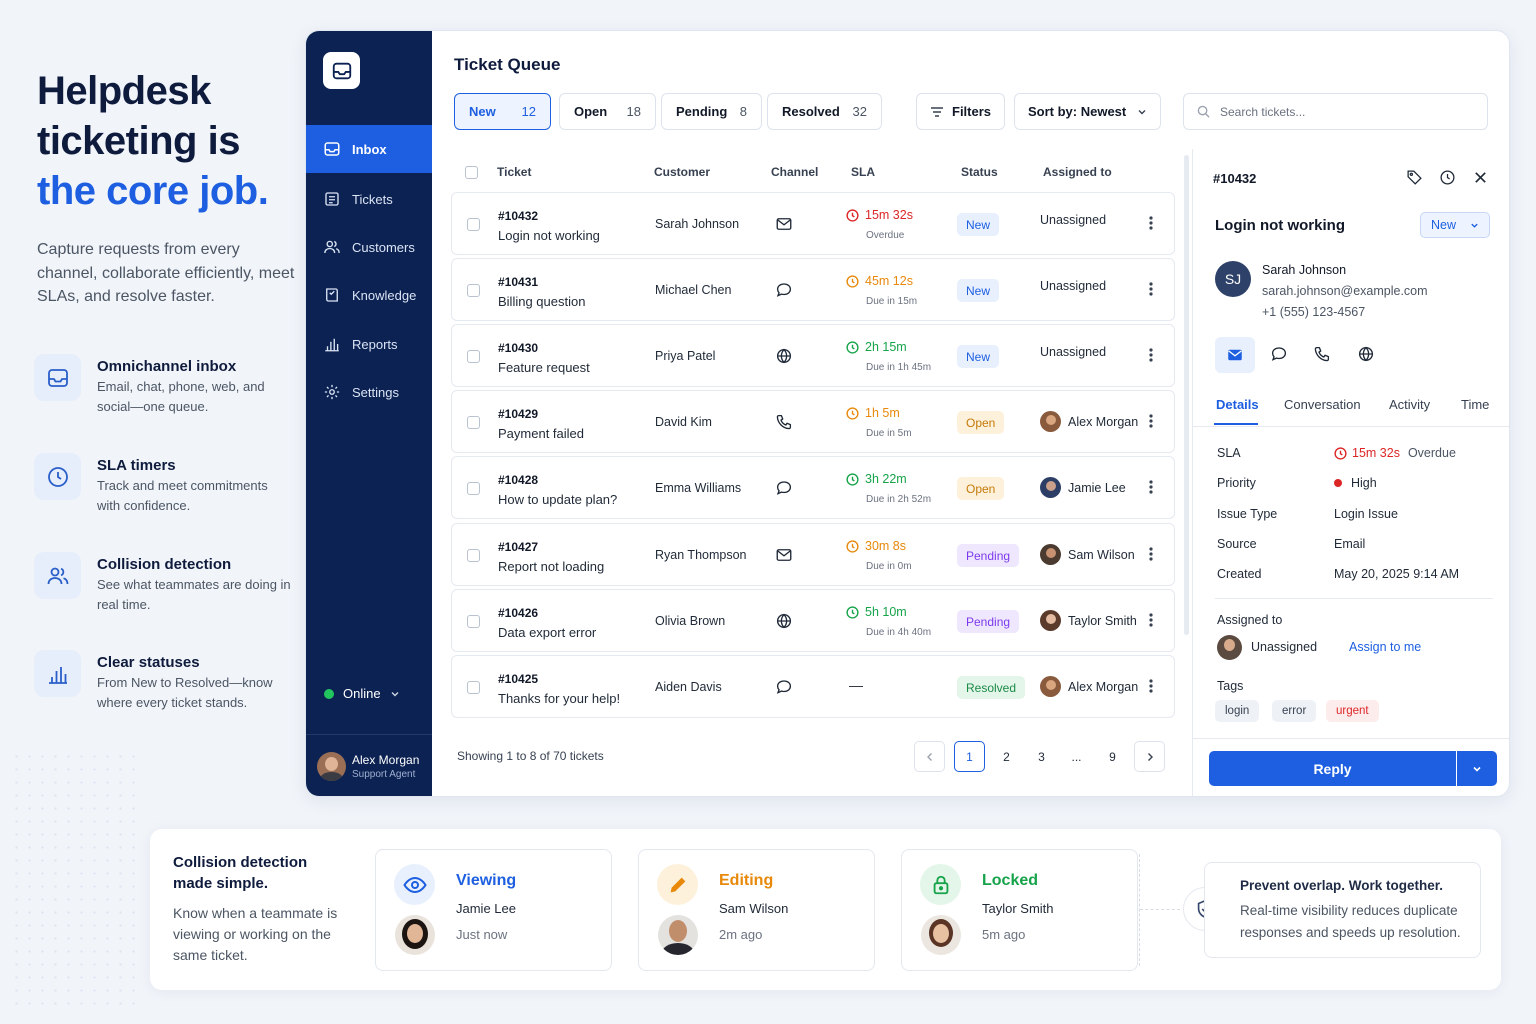 Image resolution: width=1536 pixels, height=1024 pixels. Describe the element at coordinates (384, 774) in the screenshot. I see `user-role: Support Agent` at that location.